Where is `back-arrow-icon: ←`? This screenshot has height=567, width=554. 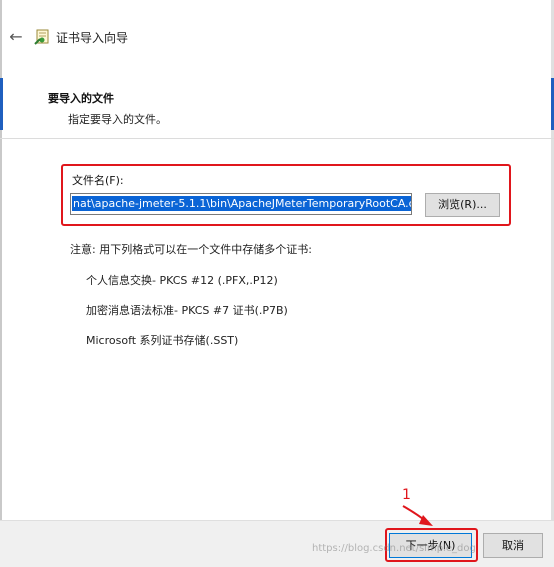 back-arrow-icon: ← is located at coordinates (16, 36).